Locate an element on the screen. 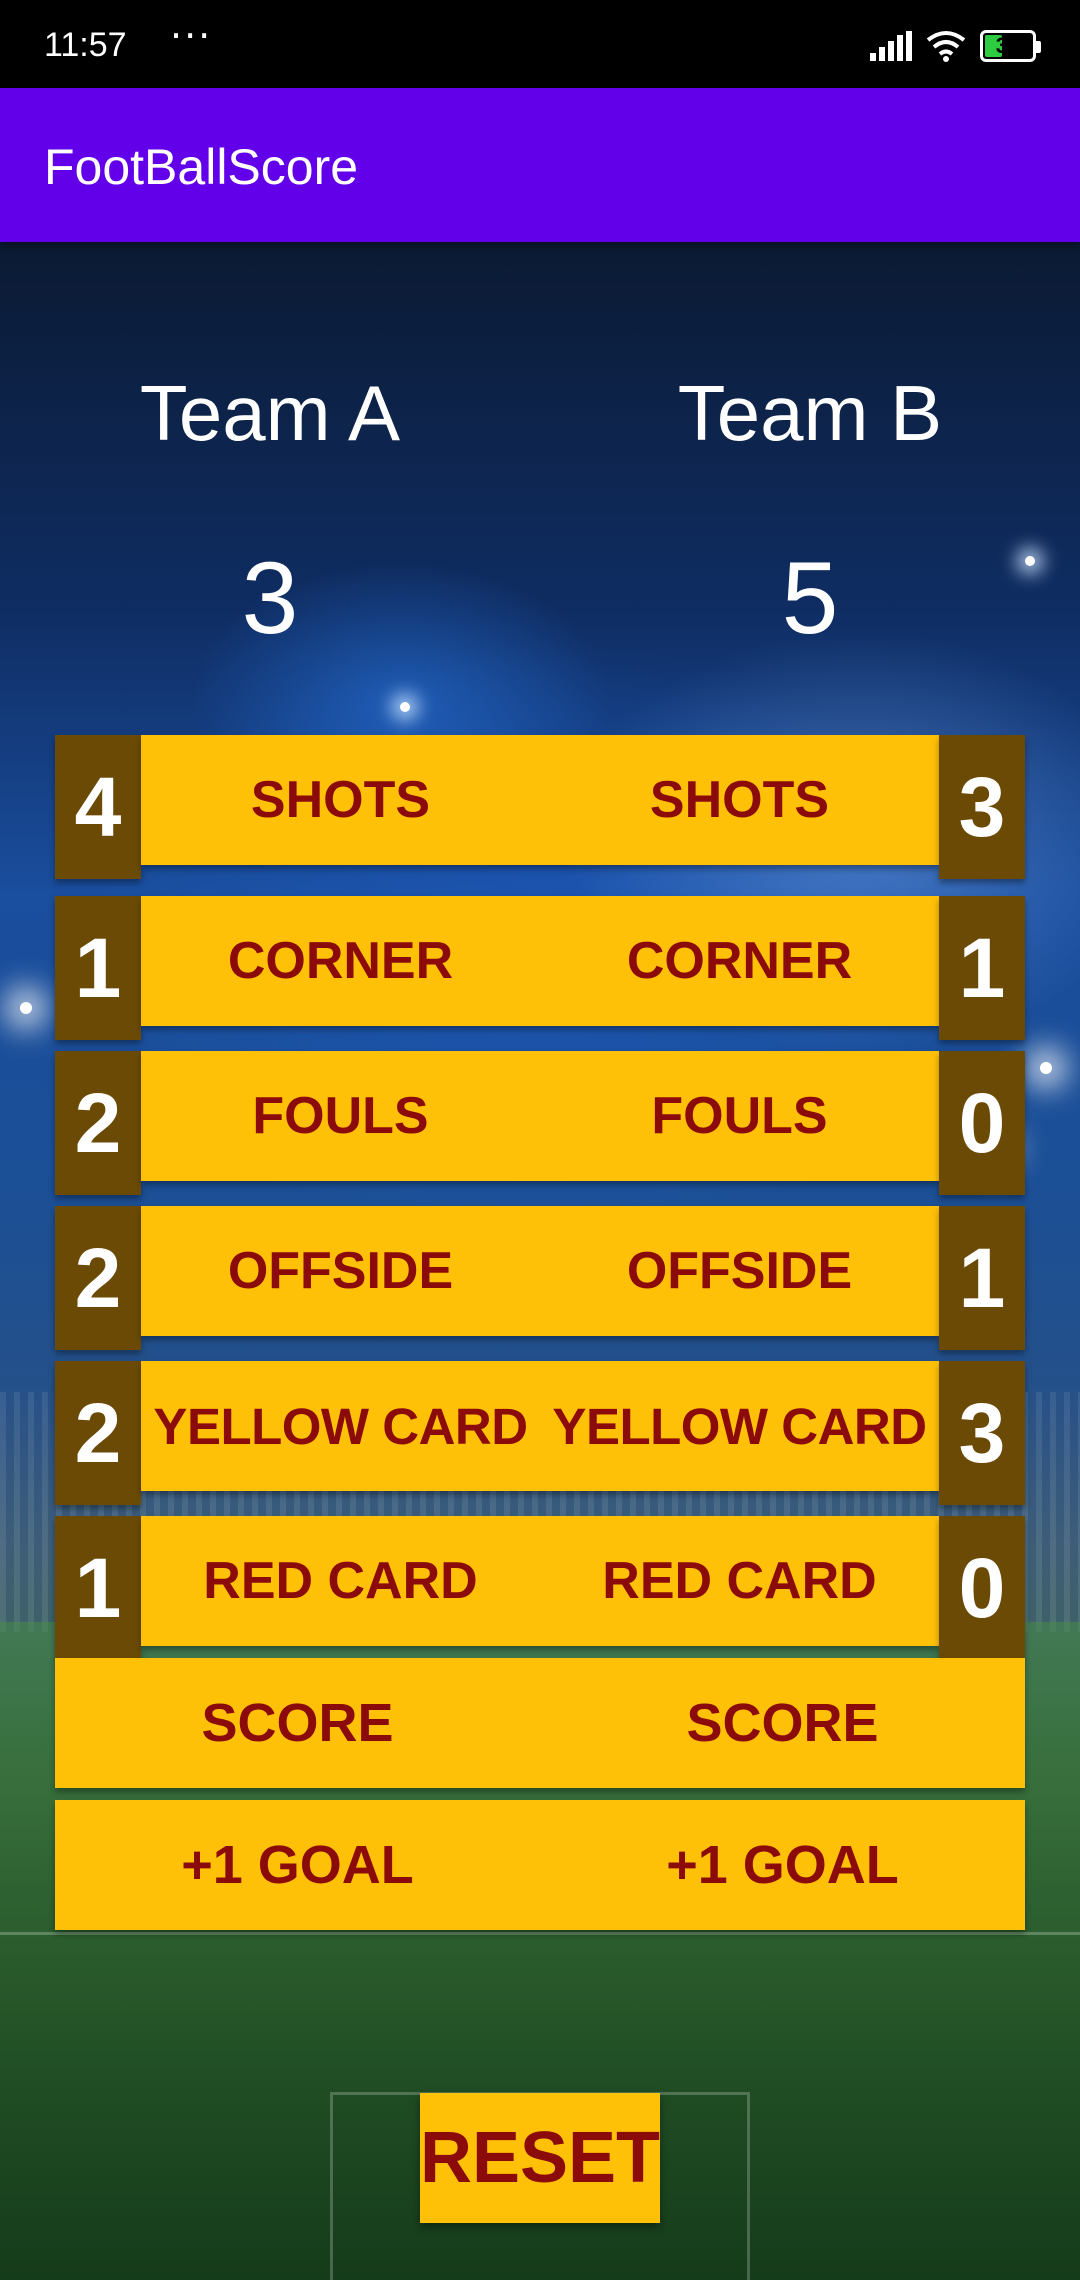 This screenshot has height=2280, width=1080. app-bar: FootBallScore is located at coordinates (540, 165).